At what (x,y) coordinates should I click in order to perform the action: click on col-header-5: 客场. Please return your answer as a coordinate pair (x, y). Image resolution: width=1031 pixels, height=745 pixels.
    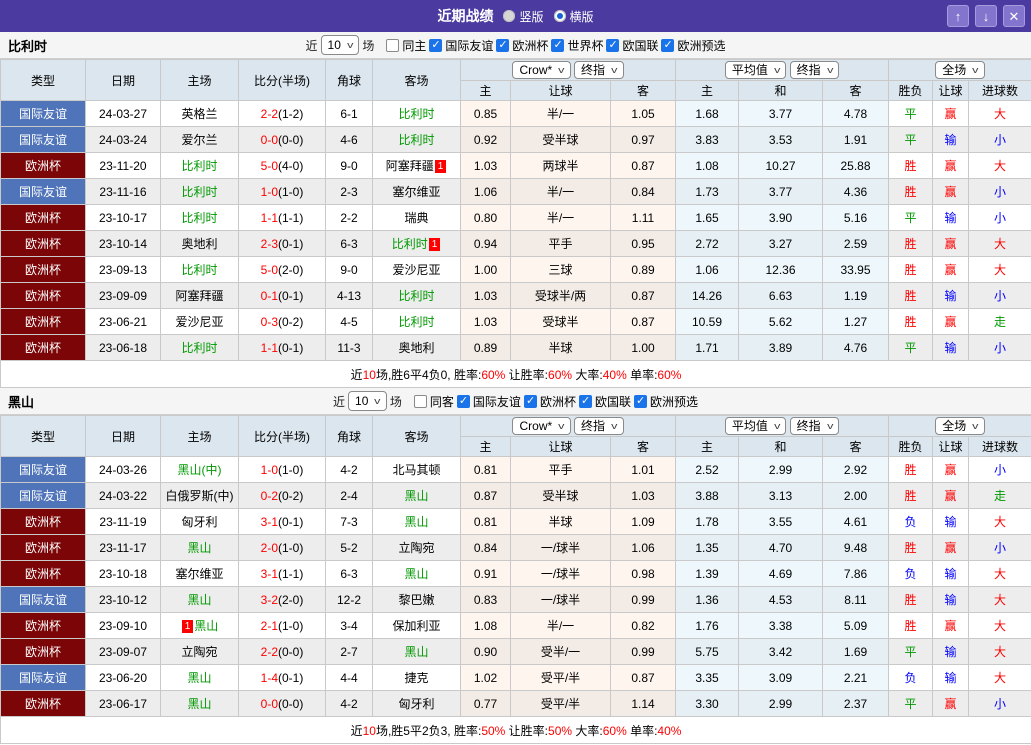
    Looking at the image, I should click on (416, 436).